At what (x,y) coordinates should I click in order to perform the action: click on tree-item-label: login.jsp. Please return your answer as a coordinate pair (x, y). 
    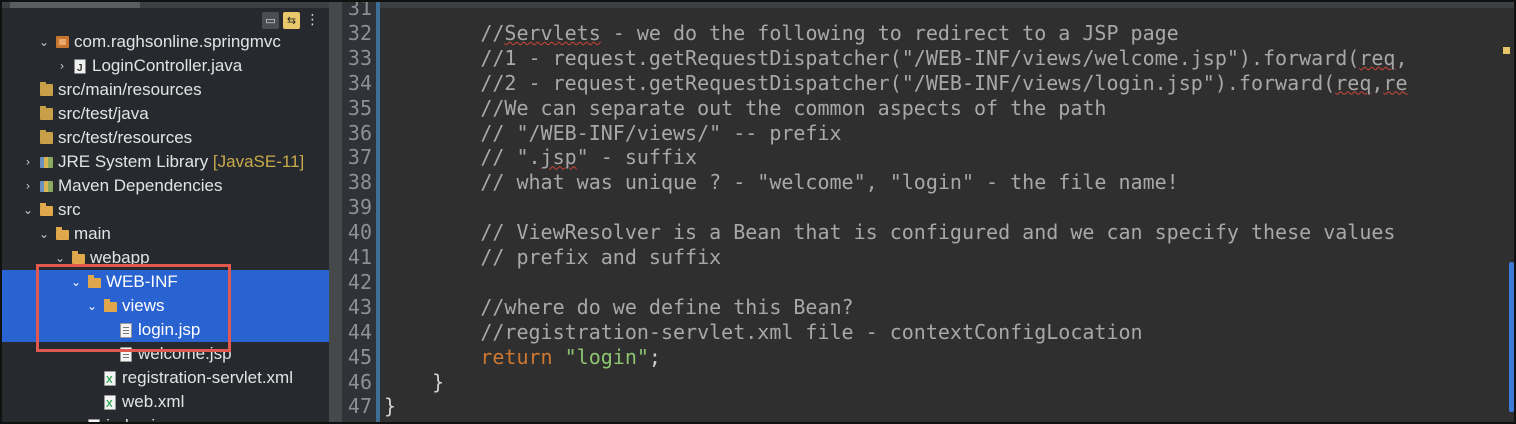
    Looking at the image, I should click on (169, 329).